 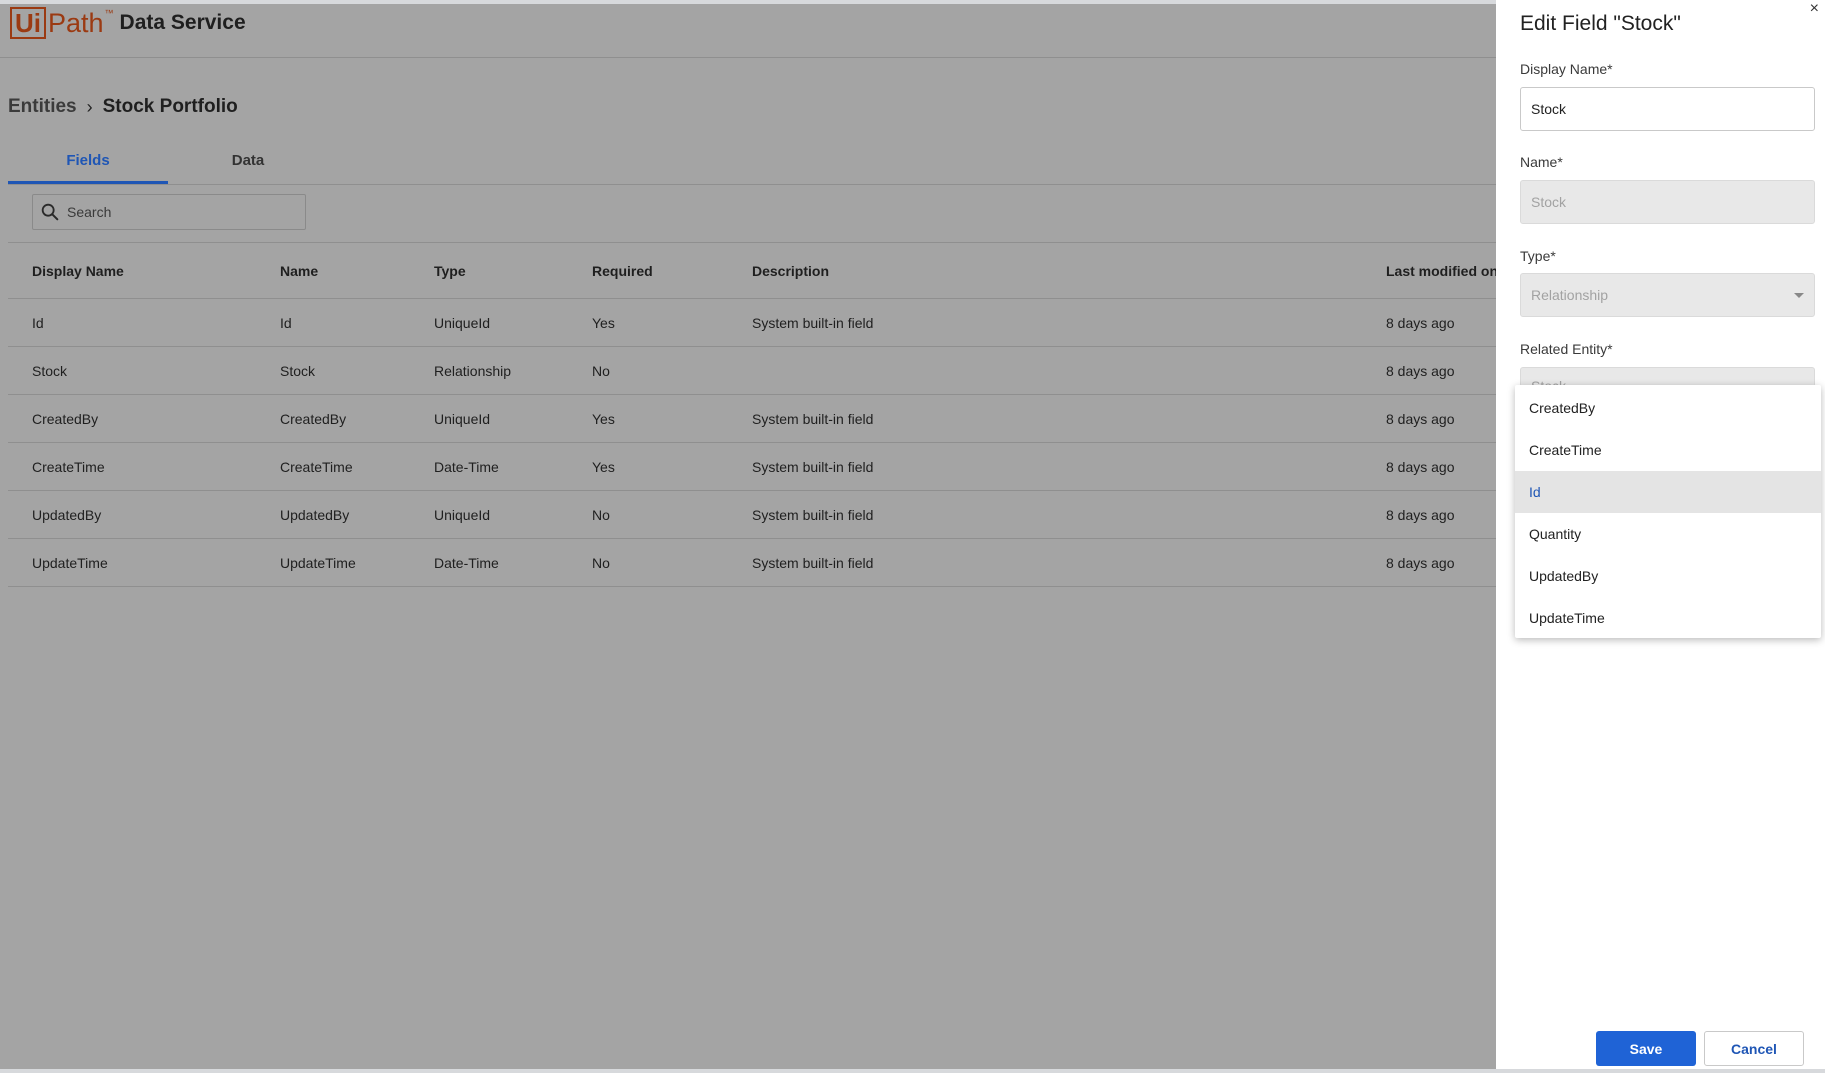 What do you see at coordinates (42, 107) in the screenshot?
I see `breadcrumb-entities-link: Entities` at bounding box center [42, 107].